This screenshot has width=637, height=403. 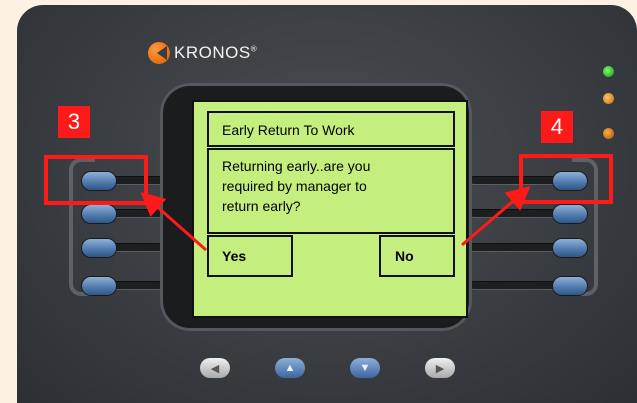 What do you see at coordinates (99, 286) in the screenshot?
I see `left-softkey-4-button` at bounding box center [99, 286].